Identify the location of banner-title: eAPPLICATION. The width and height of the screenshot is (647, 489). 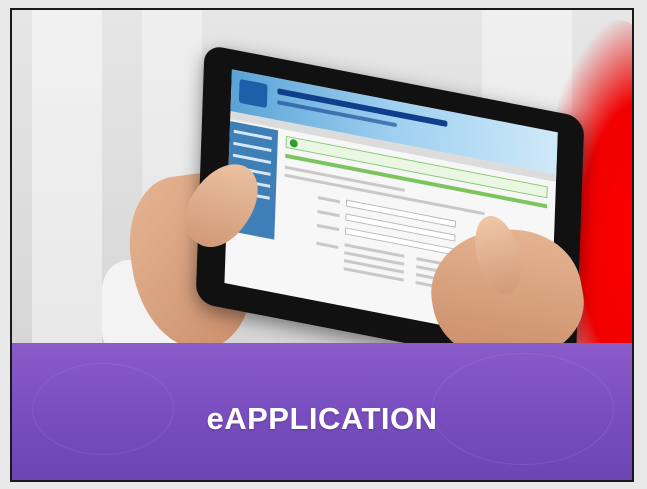
(322, 418).